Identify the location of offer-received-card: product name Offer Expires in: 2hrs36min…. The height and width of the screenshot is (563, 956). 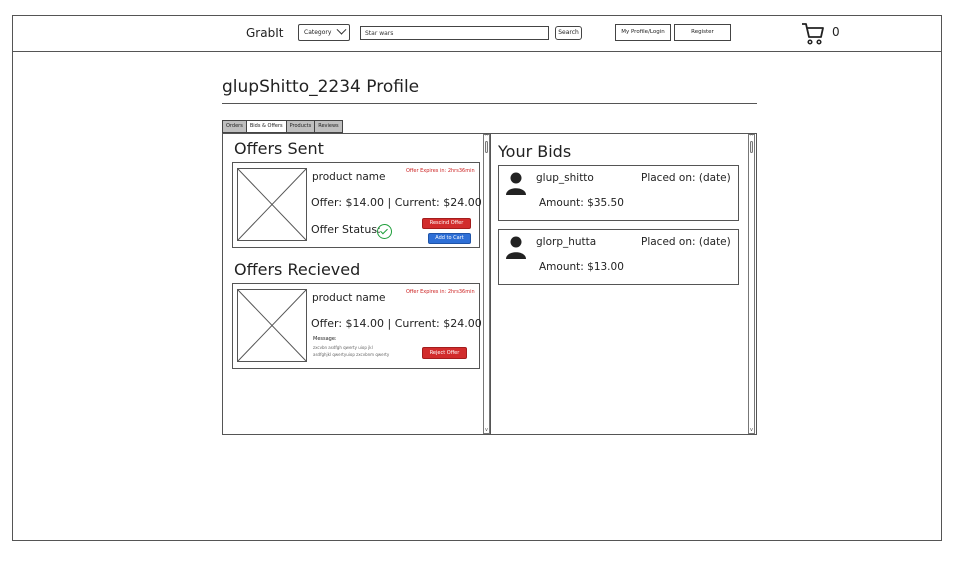
(357, 326).